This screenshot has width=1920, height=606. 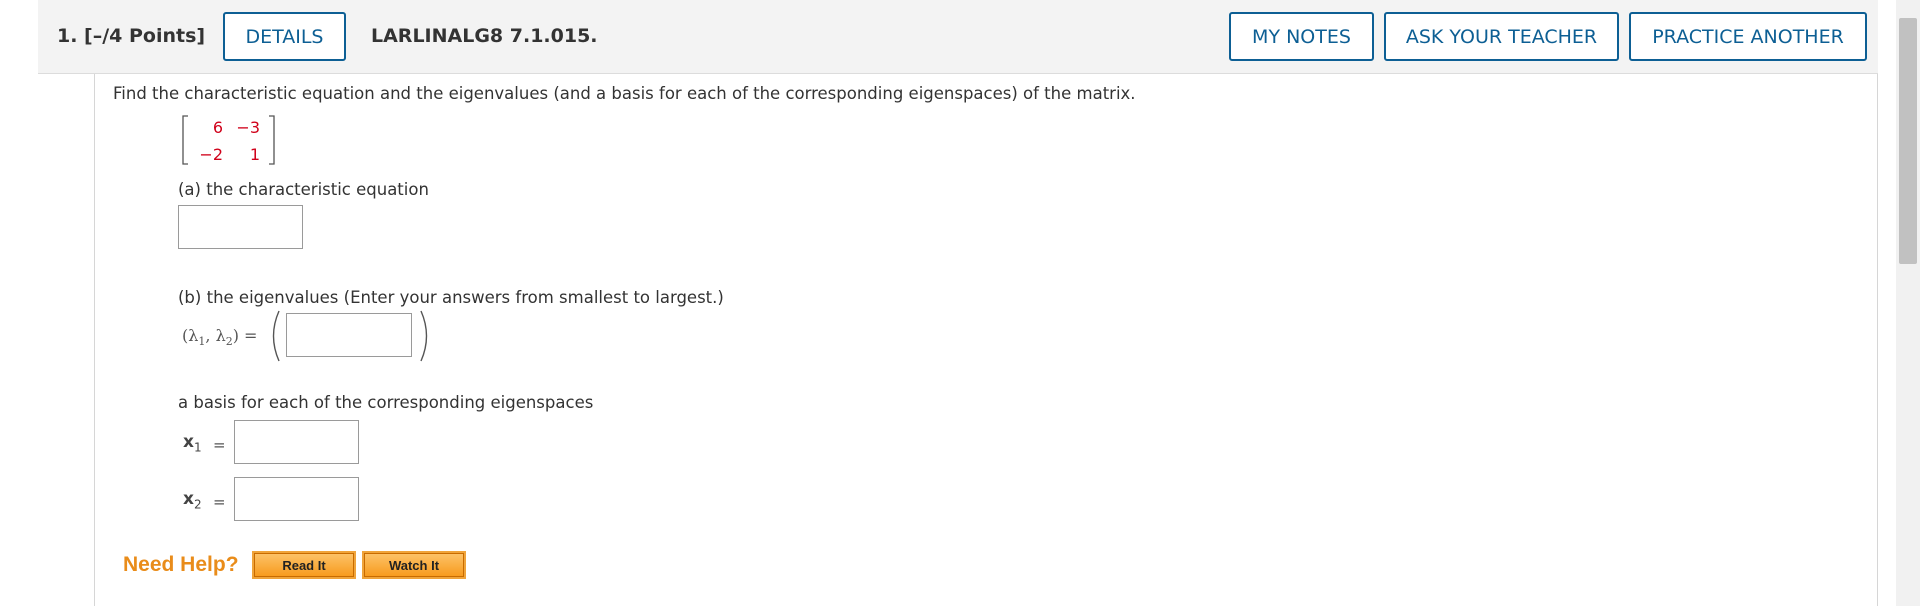 I want to click on details-button: DETAILS, so click(x=284, y=36).